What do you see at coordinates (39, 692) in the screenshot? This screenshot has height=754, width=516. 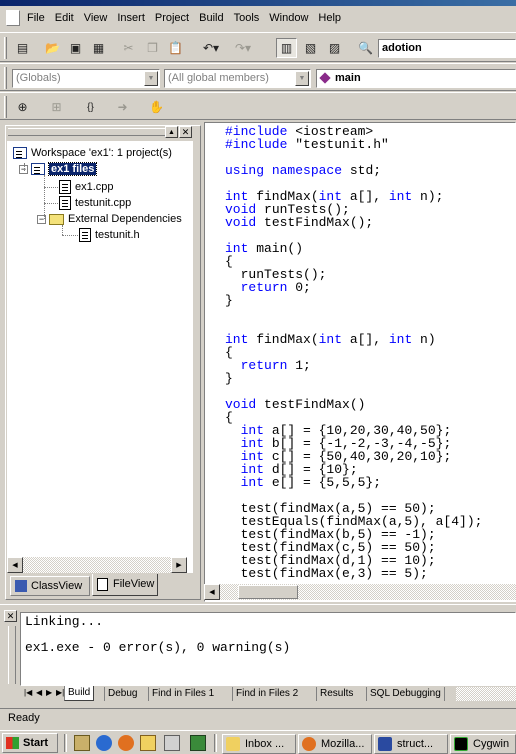 I see `prev-tab-icon: ◀` at bounding box center [39, 692].